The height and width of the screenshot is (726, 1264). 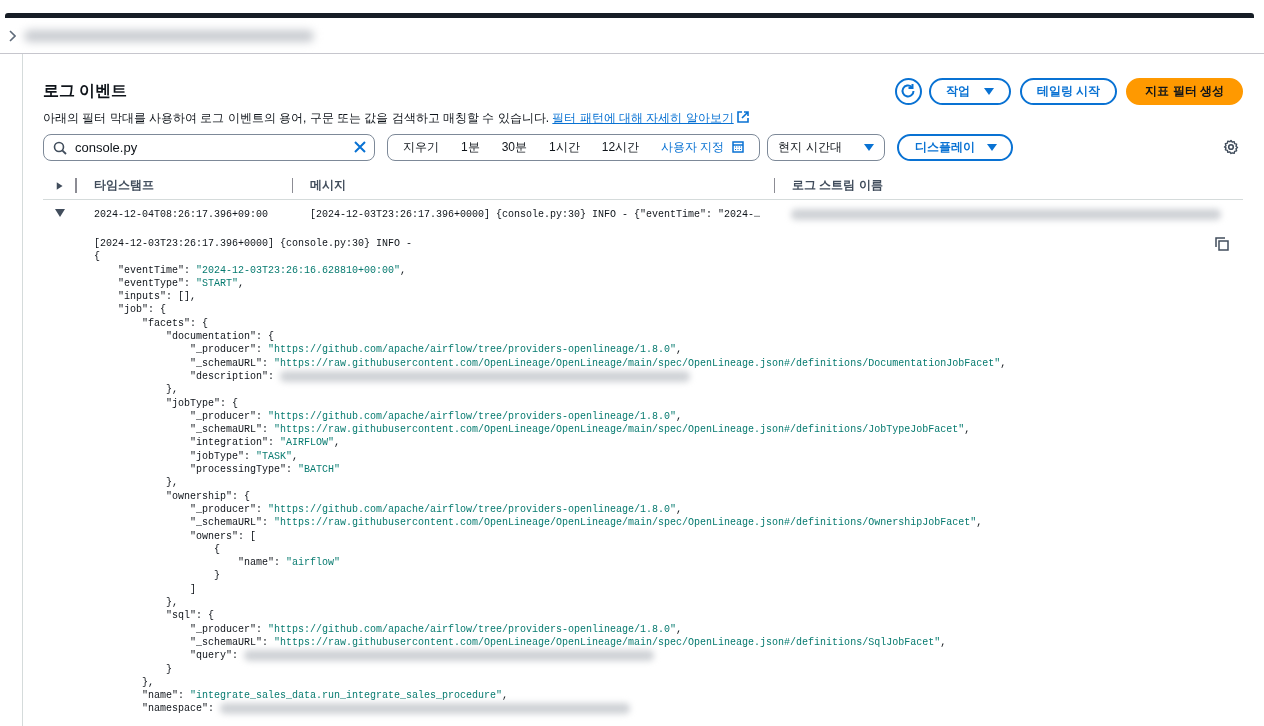 I want to click on code-text: "description":, so click(x=232, y=376).